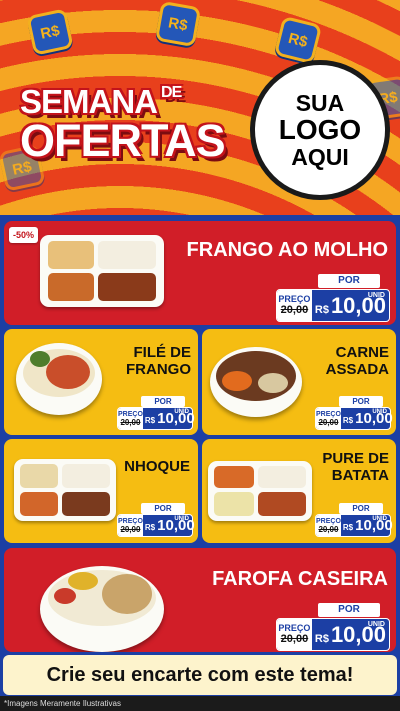 Image resolution: width=400 pixels, height=711 pixels. Describe the element at coordinates (200, 675) in the screenshot. I see `create-flyer-cta-button: Crie seu encarte com este tema!` at that location.